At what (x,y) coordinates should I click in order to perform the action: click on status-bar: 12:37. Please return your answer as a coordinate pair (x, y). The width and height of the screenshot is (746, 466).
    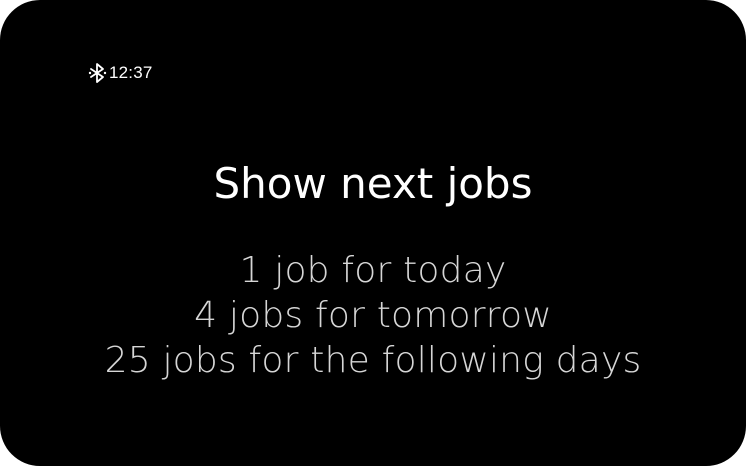
    Looking at the image, I should click on (120, 73).